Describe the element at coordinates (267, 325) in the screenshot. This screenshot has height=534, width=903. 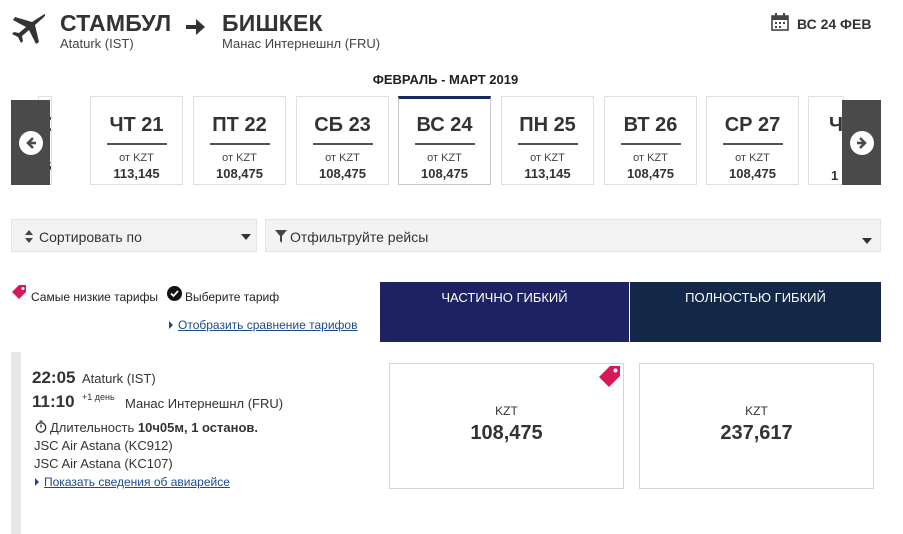
I see `compare-fares-link: Отобразить сравнение тарифов` at that location.